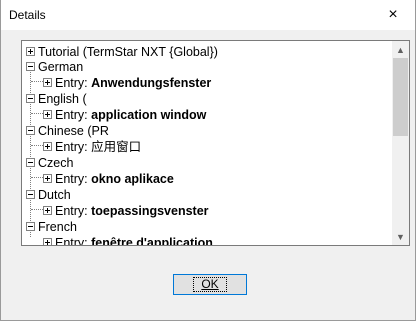 The image size is (416, 321). Describe the element at coordinates (128, 240) in the screenshot. I see `tree-entry-french: Entry: fenêtre d'application` at that location.